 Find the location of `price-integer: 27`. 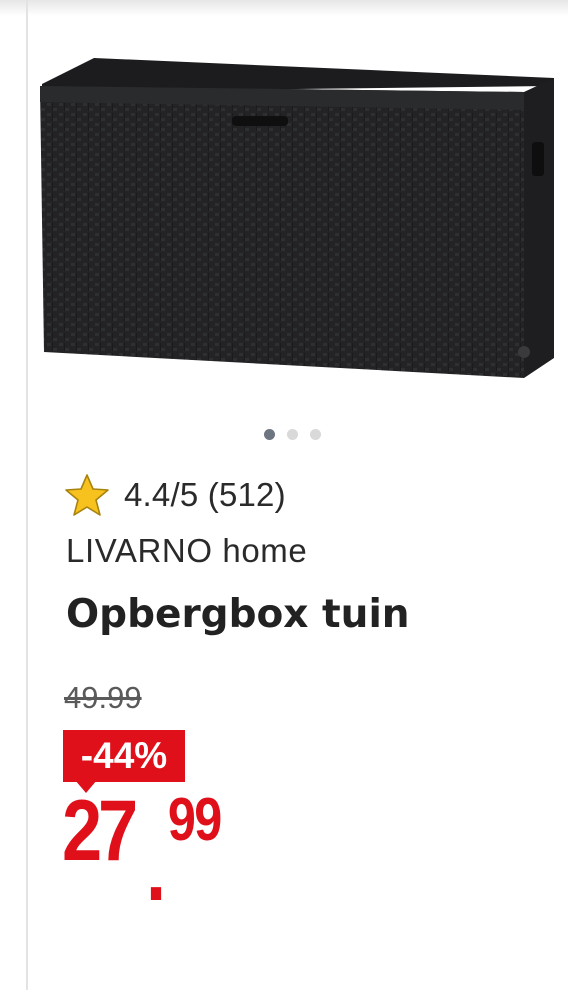

price-integer: 27 is located at coordinates (100, 831).